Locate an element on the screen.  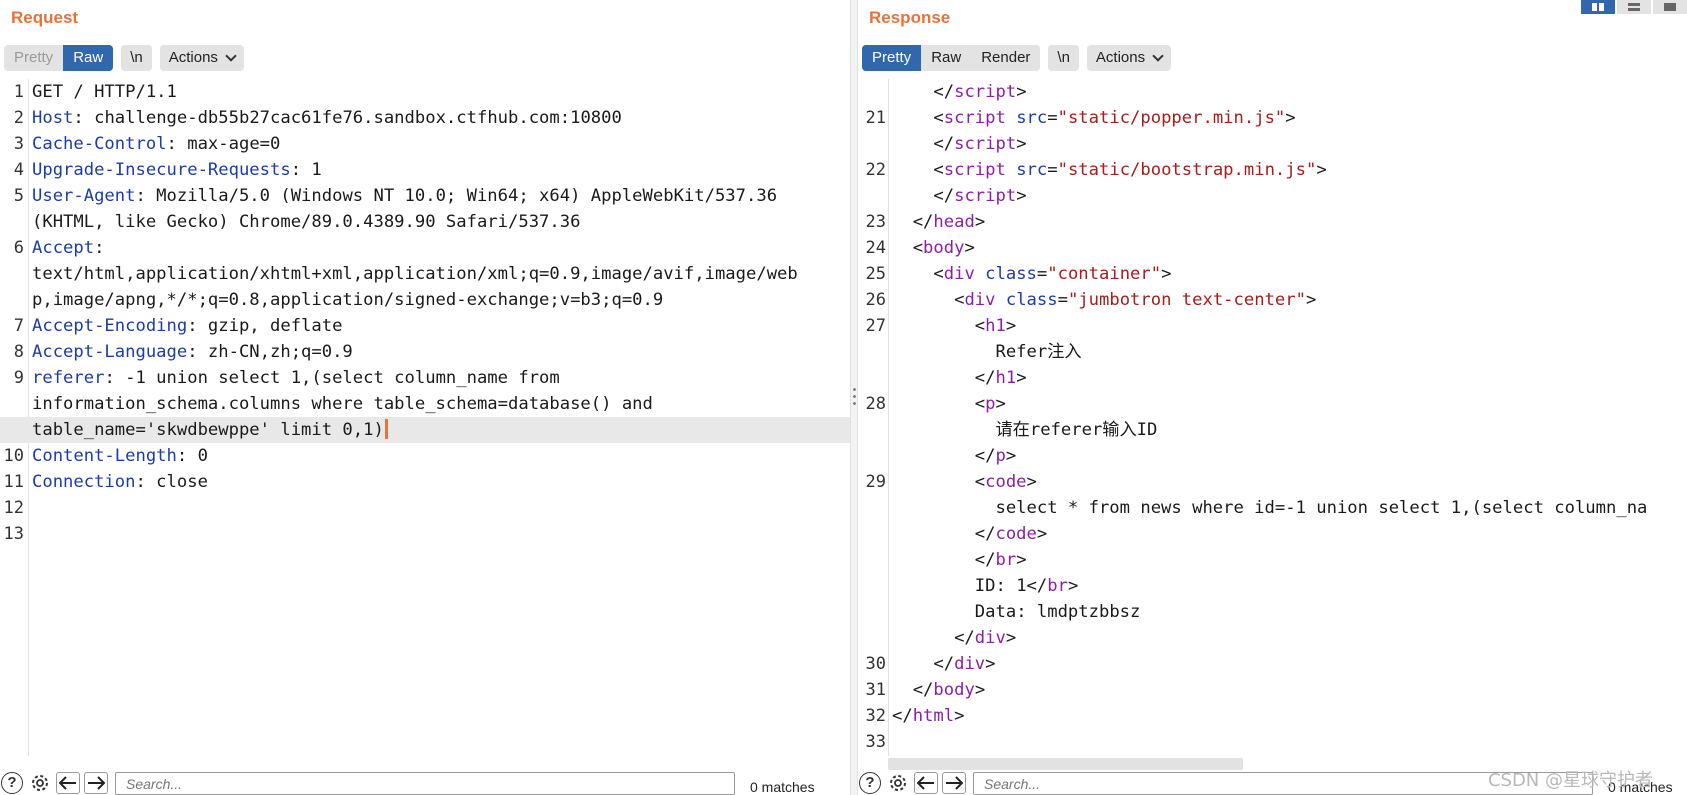
header-value: : close is located at coordinates (171, 482).